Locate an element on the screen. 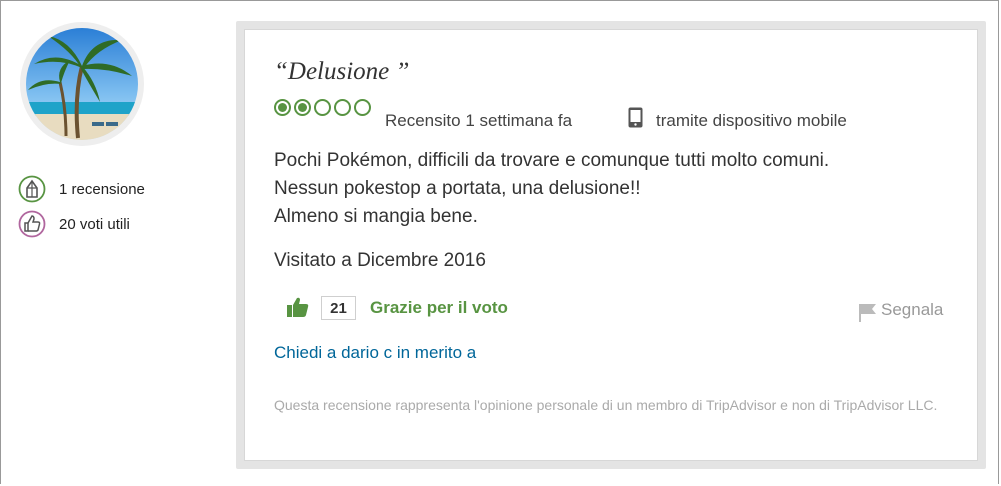 Image resolution: width=1001 pixels, height=486 pixels. pencil-icon is located at coordinates (32, 189).